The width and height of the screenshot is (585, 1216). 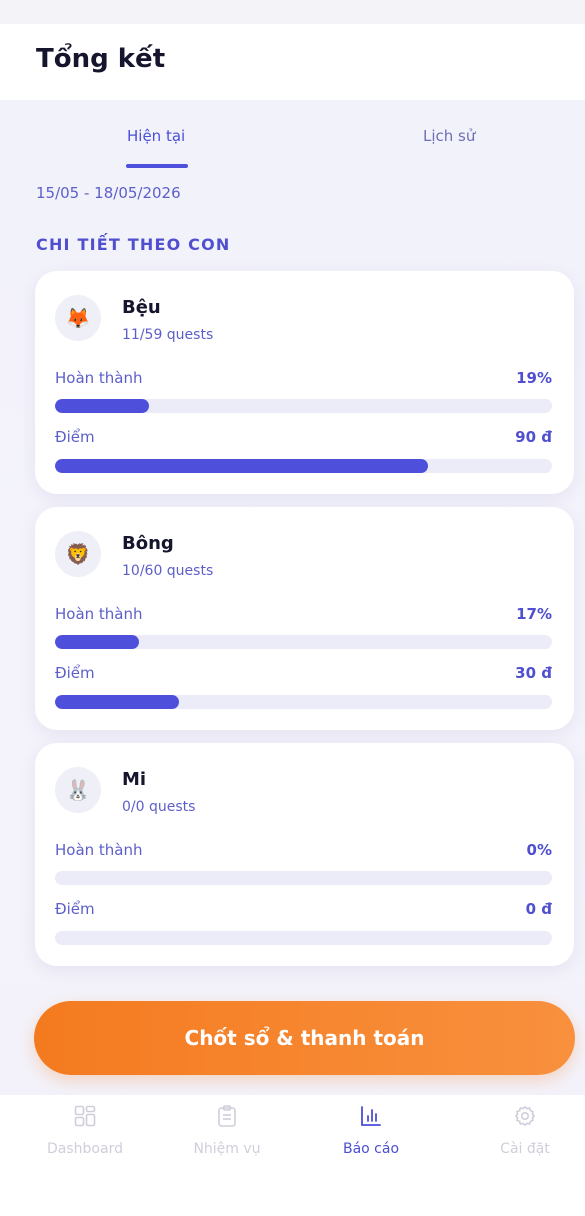 What do you see at coordinates (227, 1149) in the screenshot?
I see `nav-label-tasks: Nhiệm vụ` at bounding box center [227, 1149].